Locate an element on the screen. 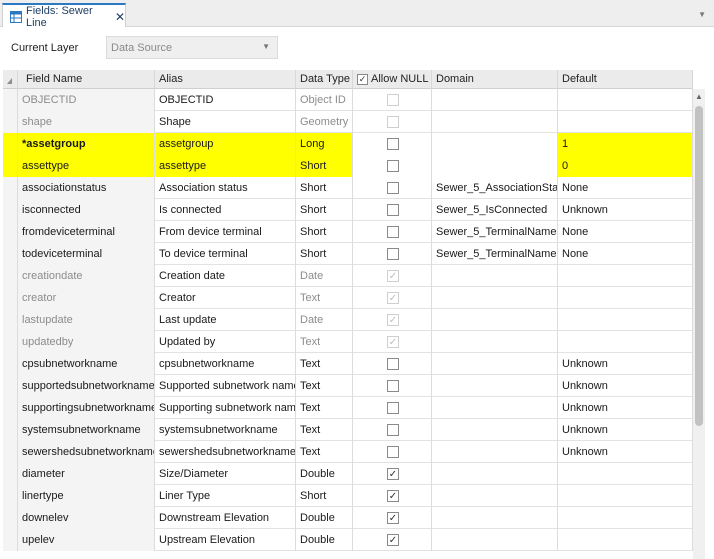  field-name-cell: cpsubnetworkname is located at coordinates (86, 364).